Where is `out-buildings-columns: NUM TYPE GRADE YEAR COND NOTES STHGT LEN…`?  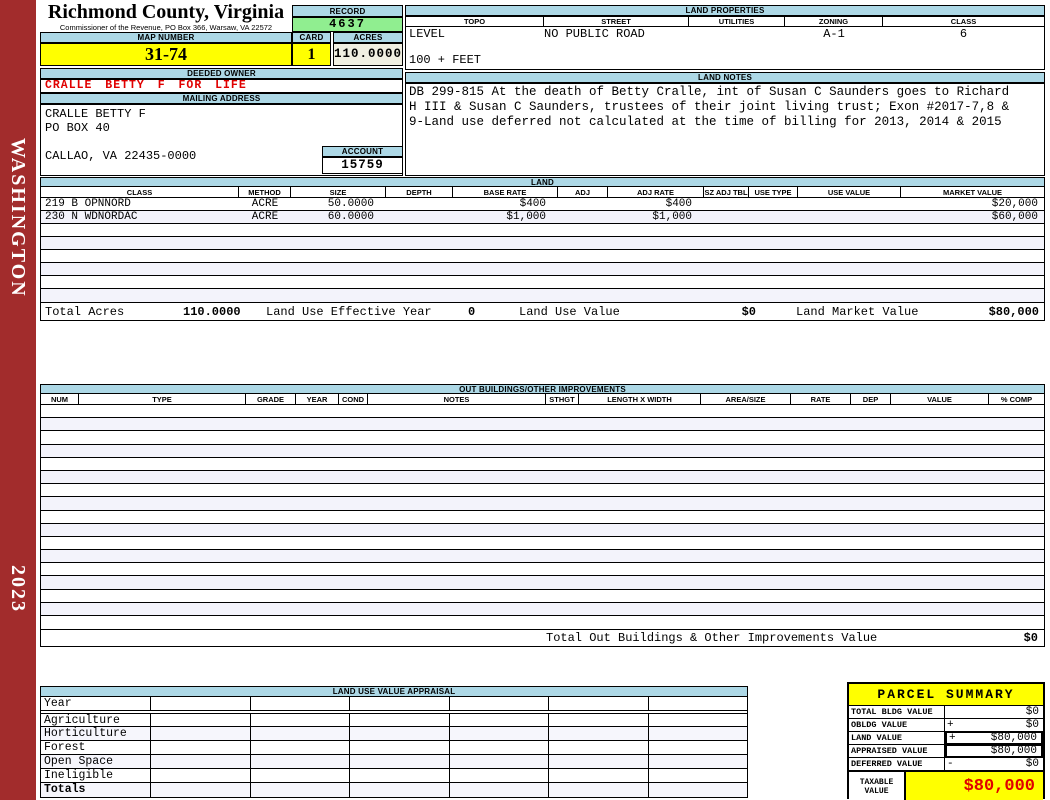 out-buildings-columns: NUM TYPE GRADE YEAR COND NOTES STHGT LEN… is located at coordinates (542, 399).